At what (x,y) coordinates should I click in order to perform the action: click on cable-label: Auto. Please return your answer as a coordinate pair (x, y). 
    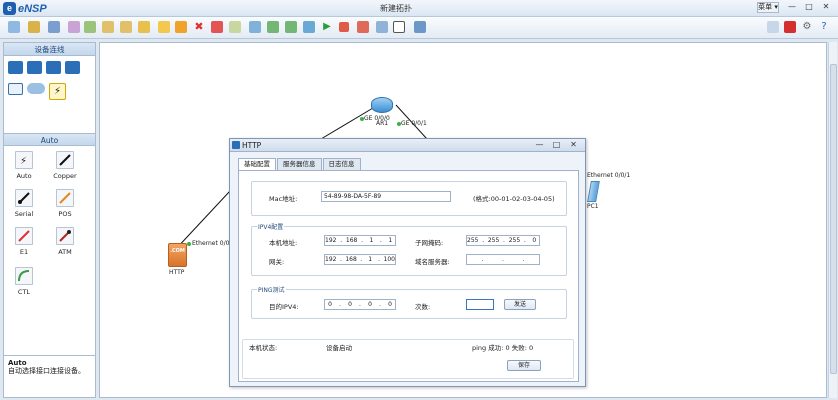
    Looking at the image, I should click on (24, 176).